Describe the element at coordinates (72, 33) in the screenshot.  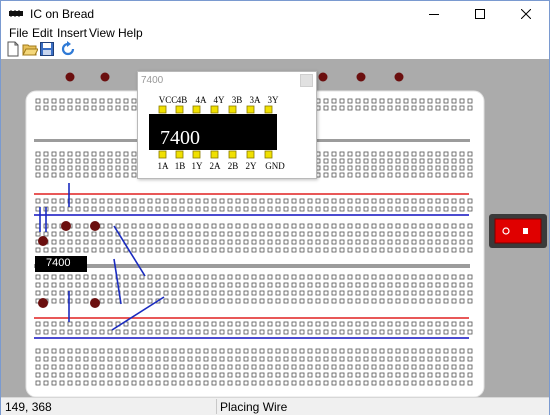
I see `menu-insert: Insert` at that location.